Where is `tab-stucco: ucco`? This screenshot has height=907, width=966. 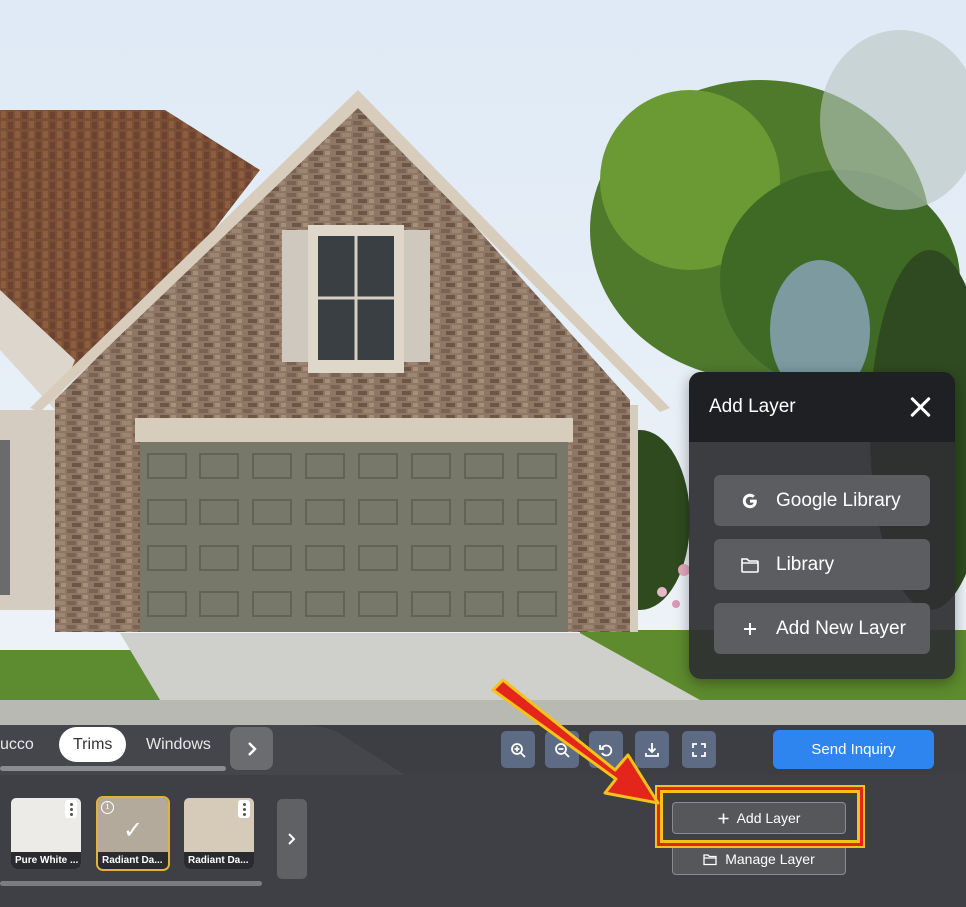 tab-stucco: ucco is located at coordinates (17, 744).